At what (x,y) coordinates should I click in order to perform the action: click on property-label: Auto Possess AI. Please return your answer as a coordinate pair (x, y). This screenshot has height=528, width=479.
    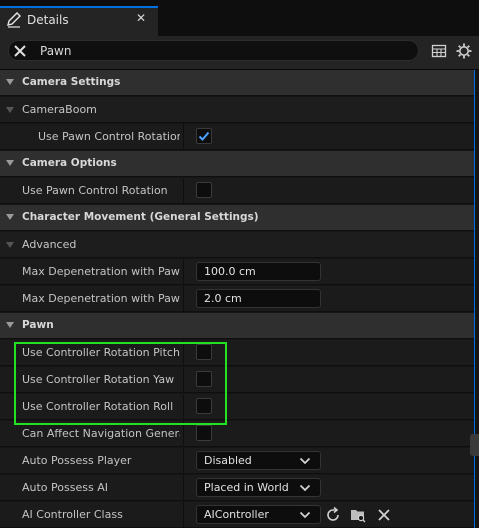
    Looking at the image, I should click on (65, 487).